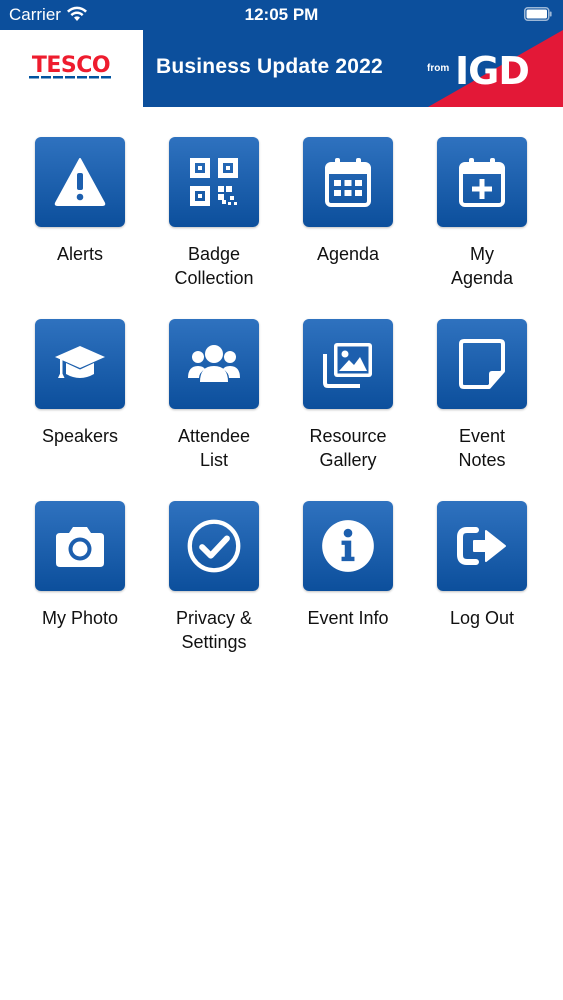 This screenshot has width=563, height=1000. I want to click on tile-label: Resource Gallery, so click(348, 448).